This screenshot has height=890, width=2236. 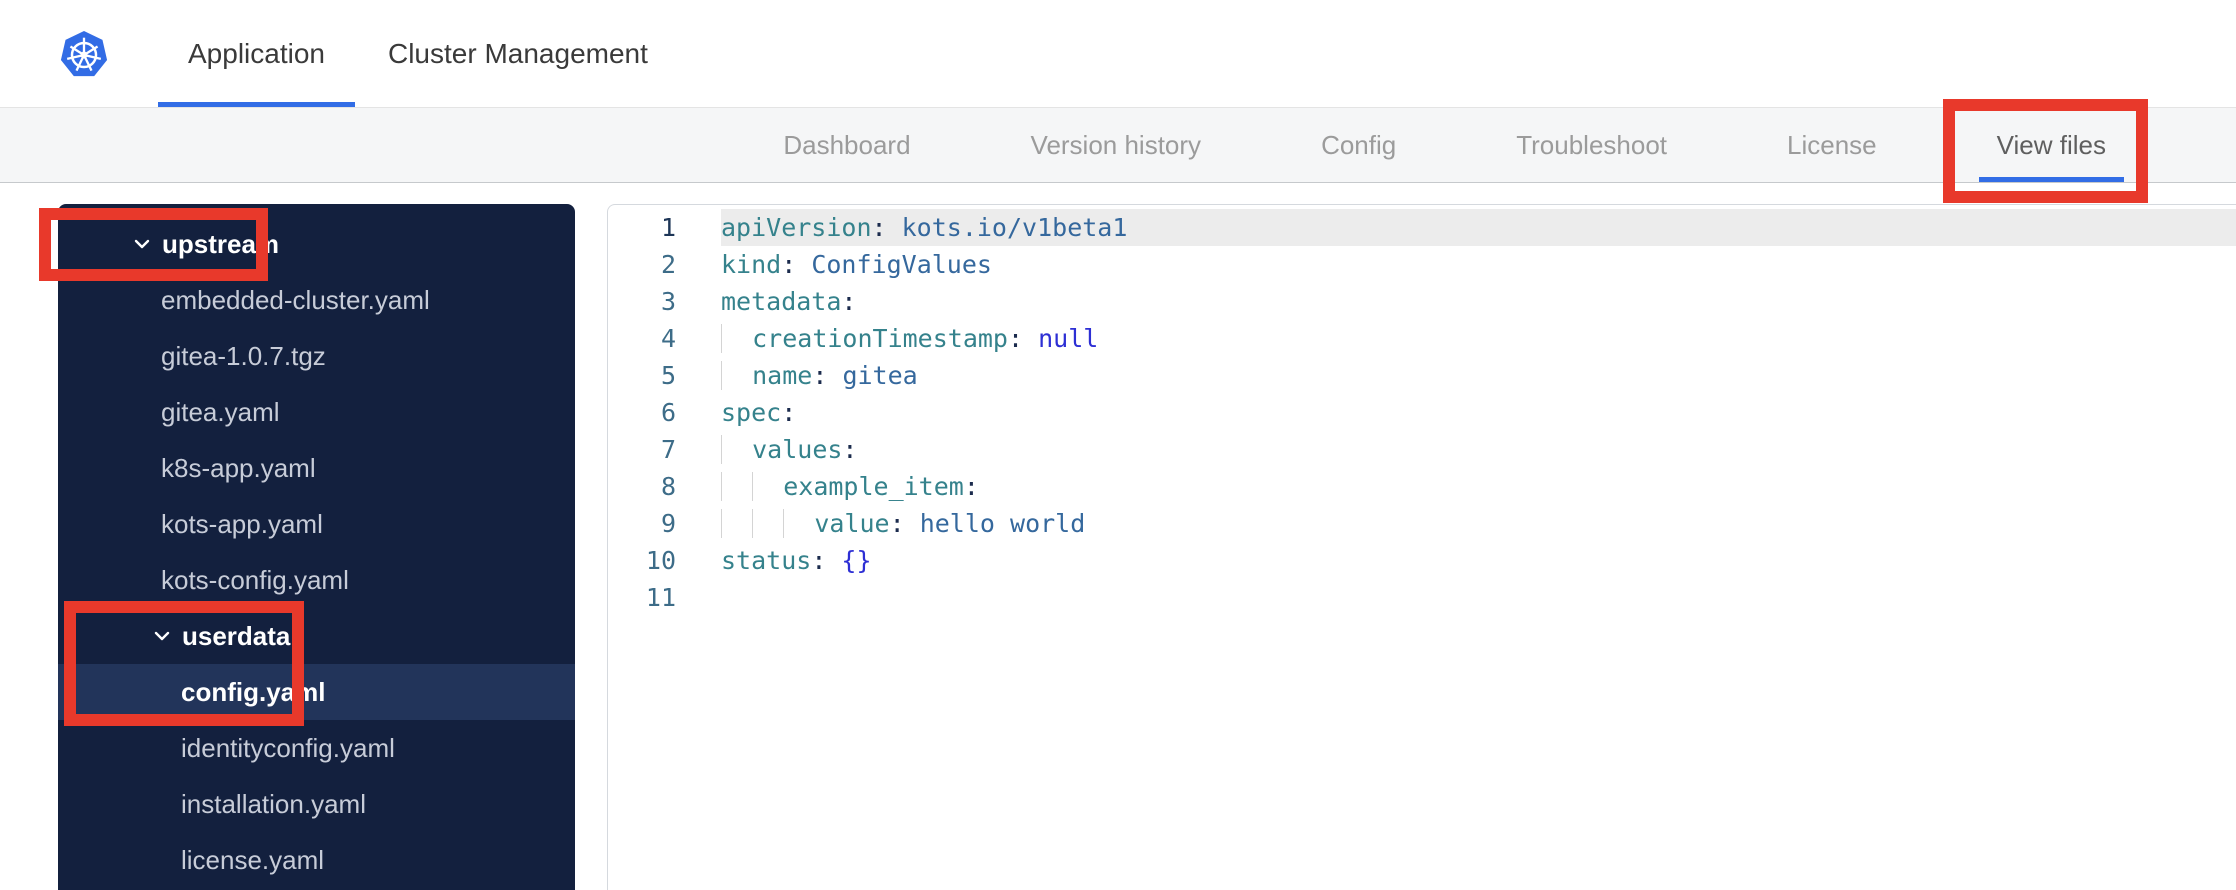 I want to click on tree-file-identityconfig.yaml: identityconfig.yaml, so click(x=316, y=748).